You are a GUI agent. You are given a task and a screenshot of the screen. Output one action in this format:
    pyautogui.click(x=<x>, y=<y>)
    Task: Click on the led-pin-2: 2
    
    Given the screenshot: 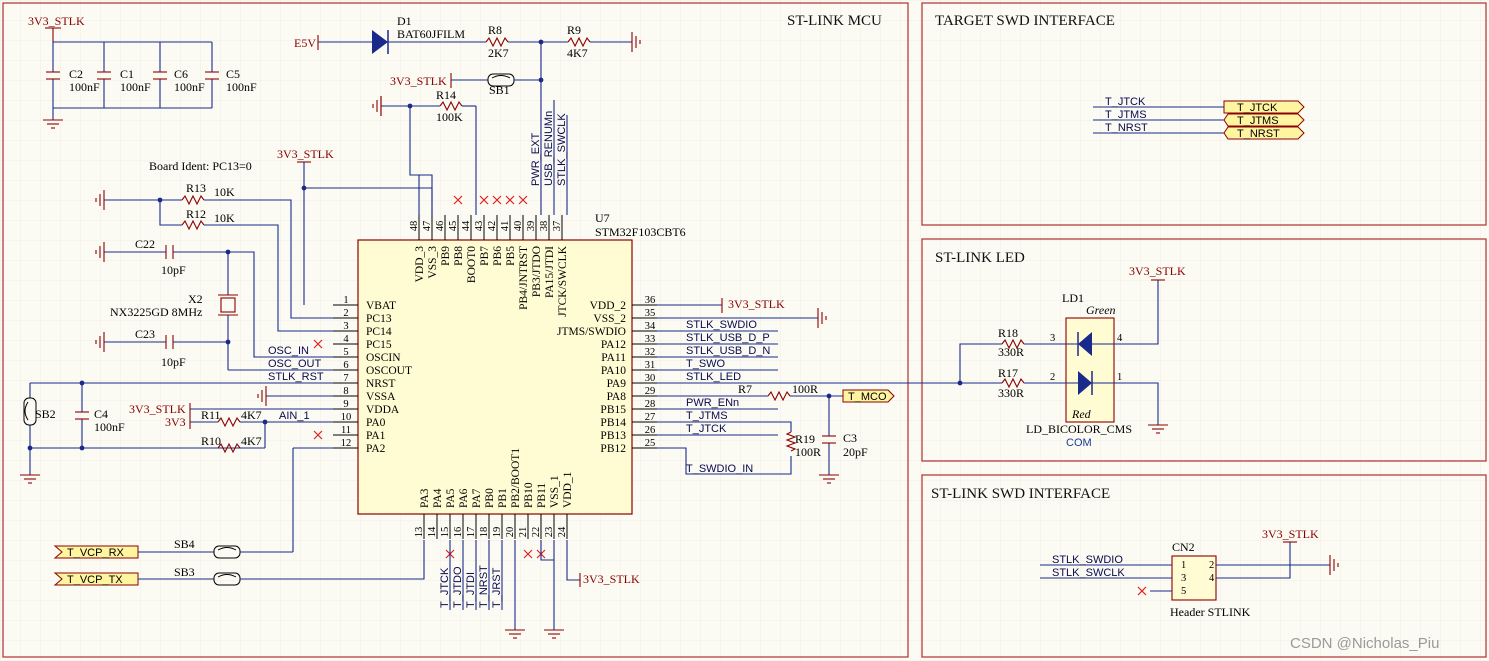 What is the action you would take?
    pyautogui.click(x=1052, y=377)
    